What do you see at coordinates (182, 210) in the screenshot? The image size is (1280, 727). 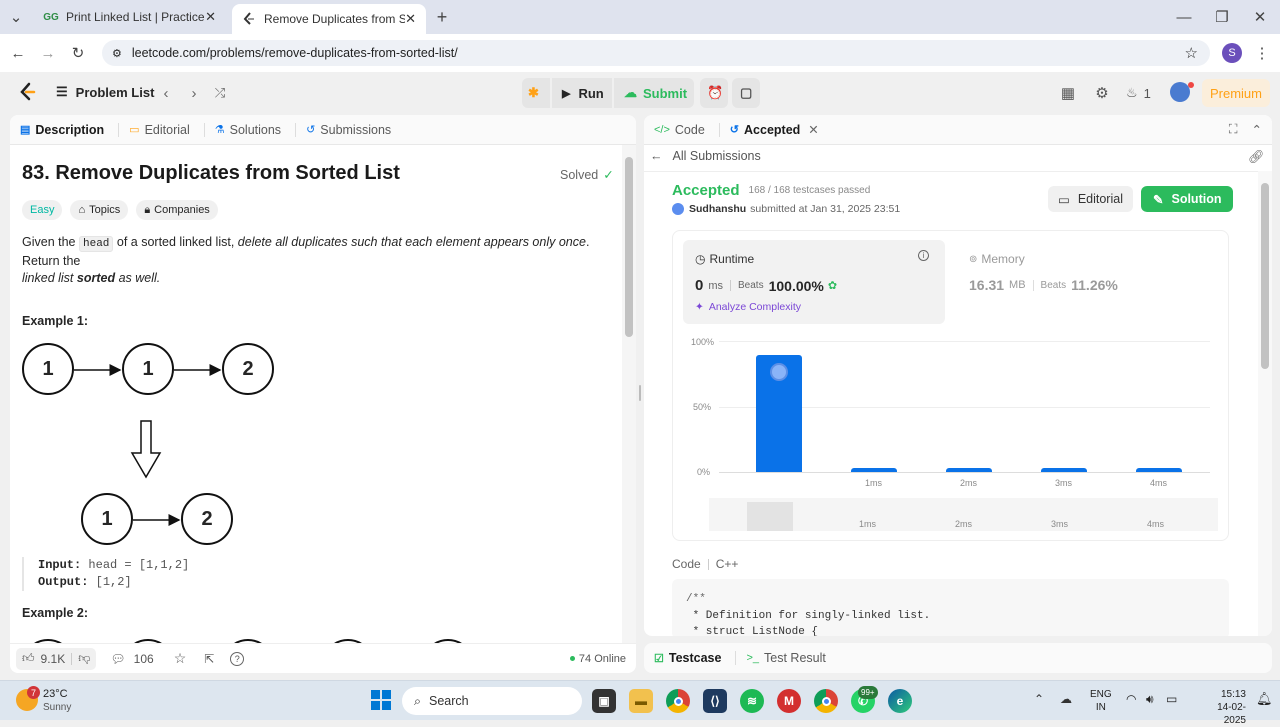 I see `companies-label: Companies` at bounding box center [182, 210].